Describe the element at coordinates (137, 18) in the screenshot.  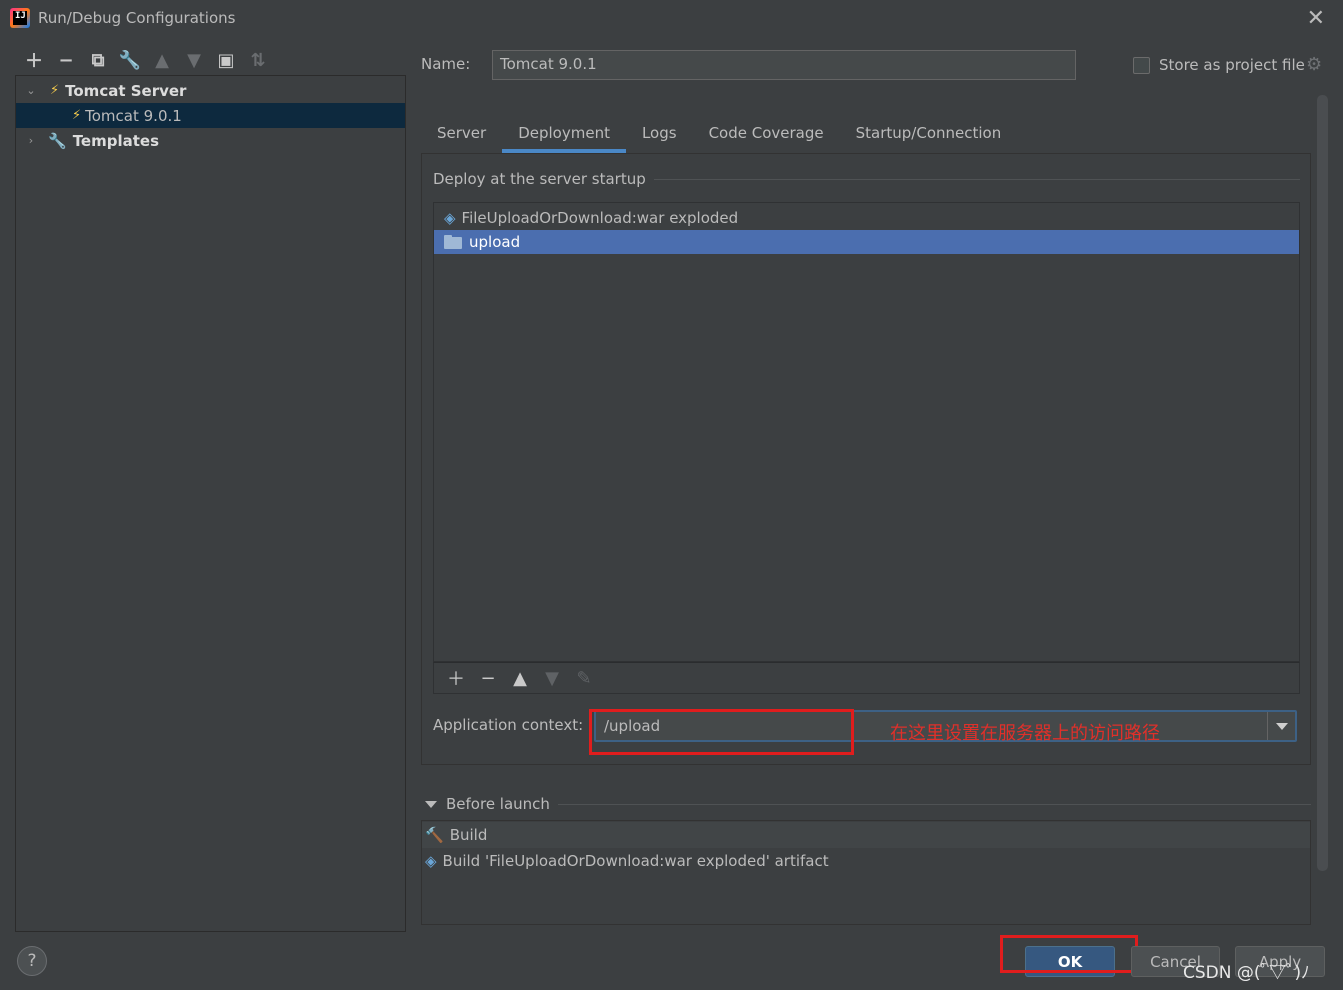
I see `window-title: Run/Debug Configurations` at that location.